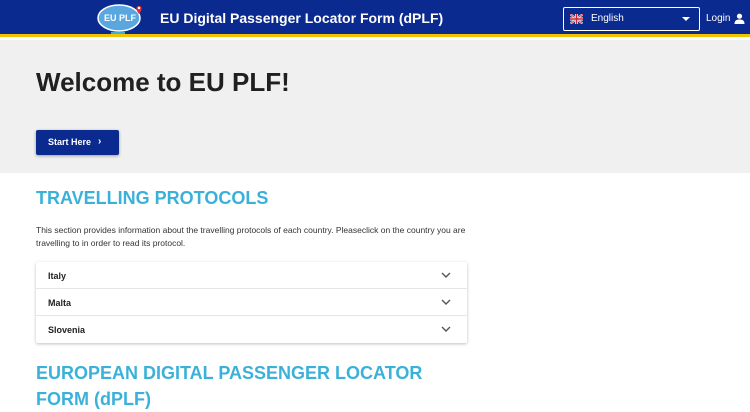  I want to click on app-title: EU Digital Passenger Locator Form (dPLF), so click(302, 18).